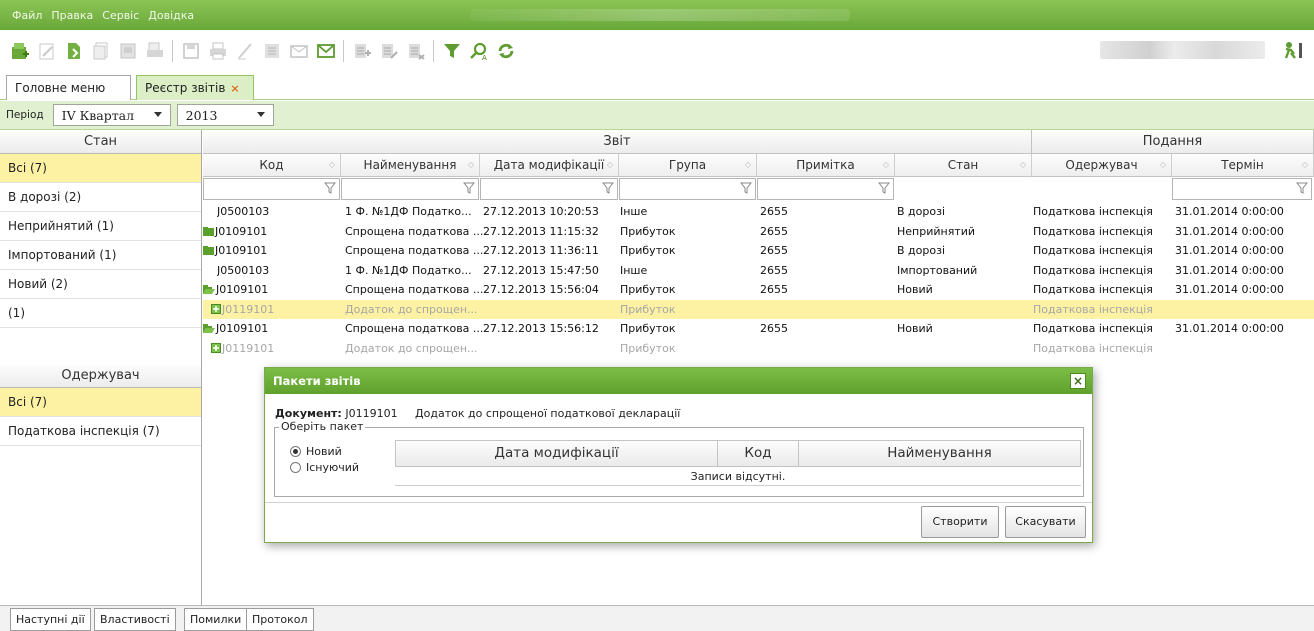 This screenshot has width=1314, height=631. What do you see at coordinates (326, 51) in the screenshot?
I see `receive-icon` at bounding box center [326, 51].